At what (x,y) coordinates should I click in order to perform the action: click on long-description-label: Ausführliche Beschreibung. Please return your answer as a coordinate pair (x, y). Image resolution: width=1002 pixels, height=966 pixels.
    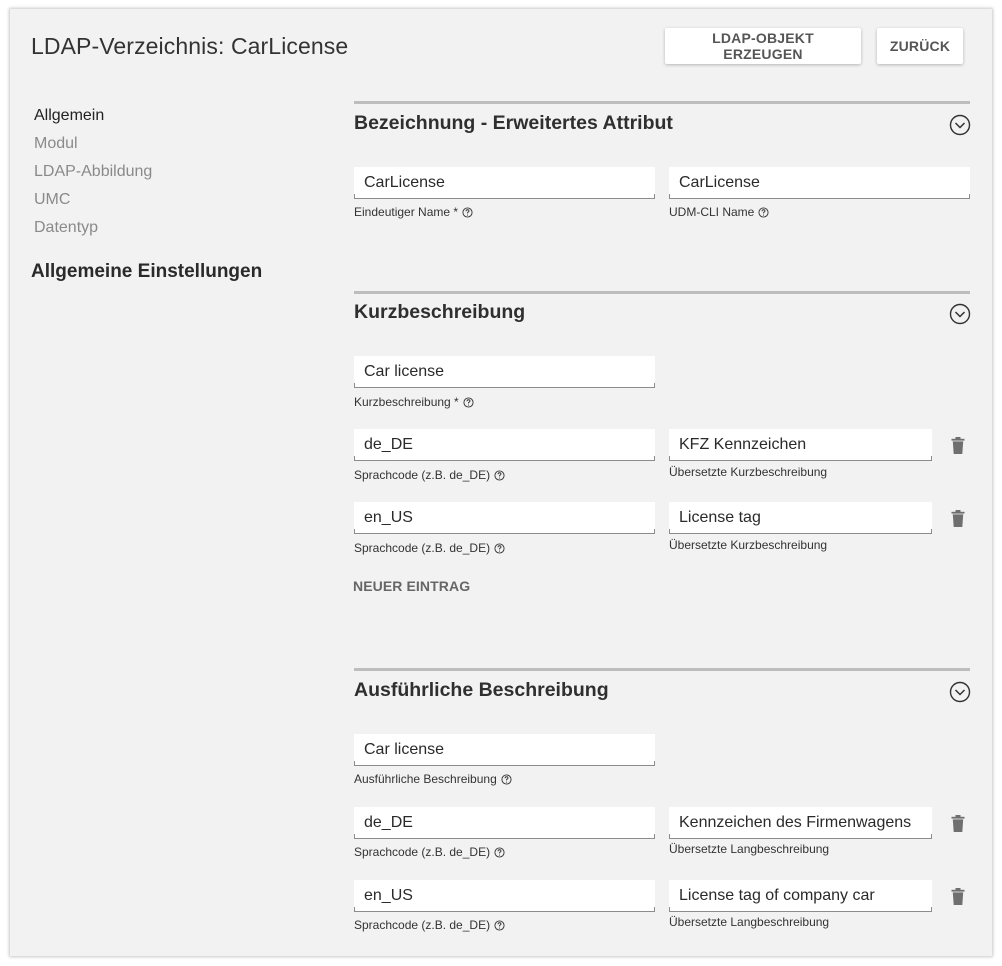
    Looking at the image, I should click on (433, 779).